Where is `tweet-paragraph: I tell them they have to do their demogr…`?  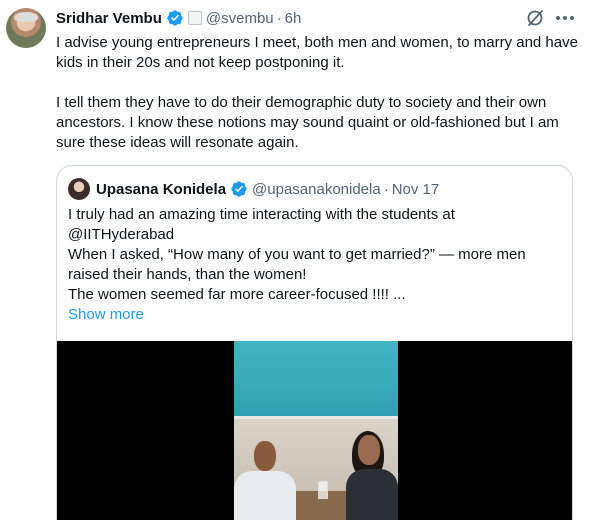 tweet-paragraph: I tell them they have to do their demogr… is located at coordinates (307, 122).